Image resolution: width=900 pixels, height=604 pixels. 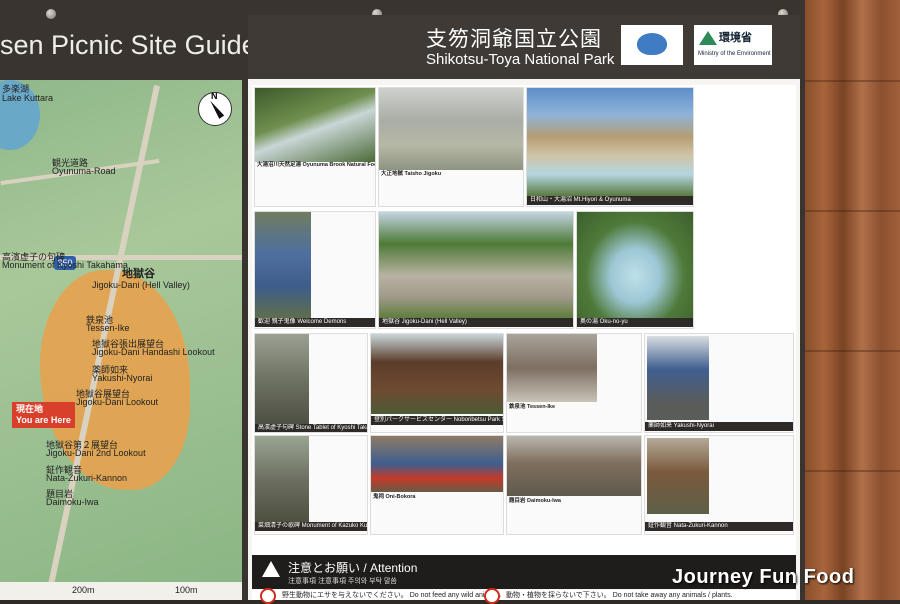 What do you see at coordinates (43, 420) in the screenshot?
I see `you-are-here-en: You are Here` at bounding box center [43, 420].